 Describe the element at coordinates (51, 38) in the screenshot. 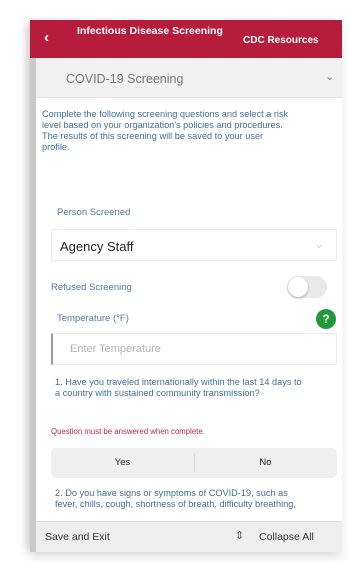

I see `back-button: ‹` at that location.